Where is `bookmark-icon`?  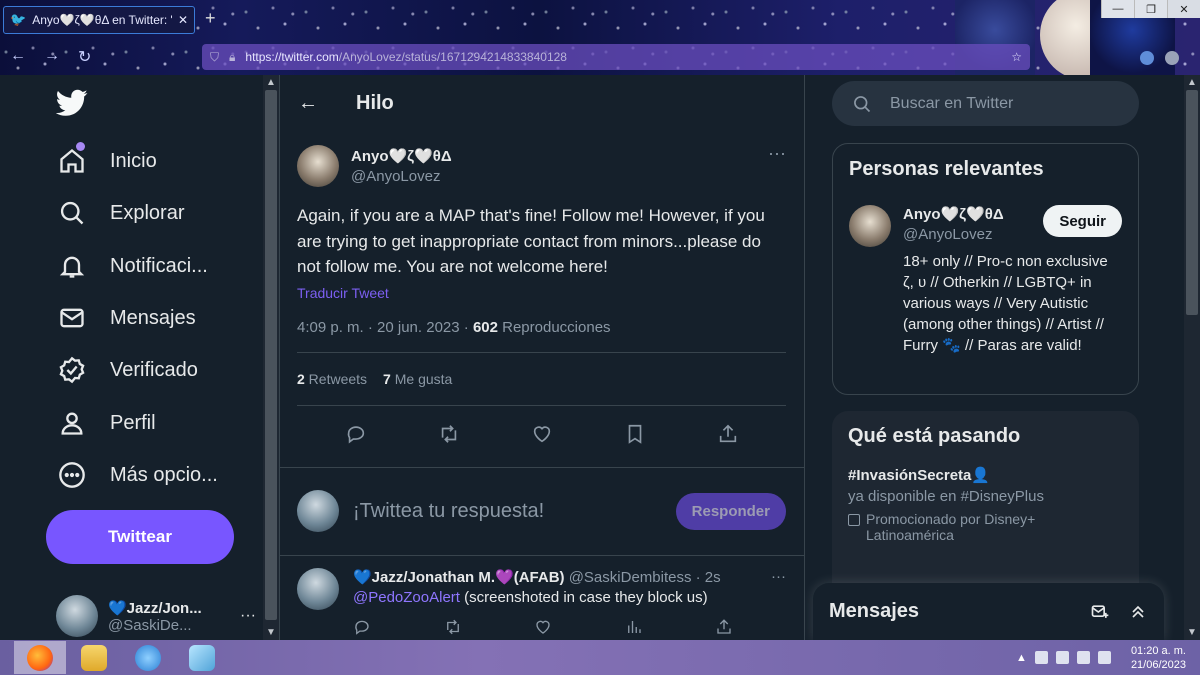
bookmark-icon is located at coordinates (635, 436).